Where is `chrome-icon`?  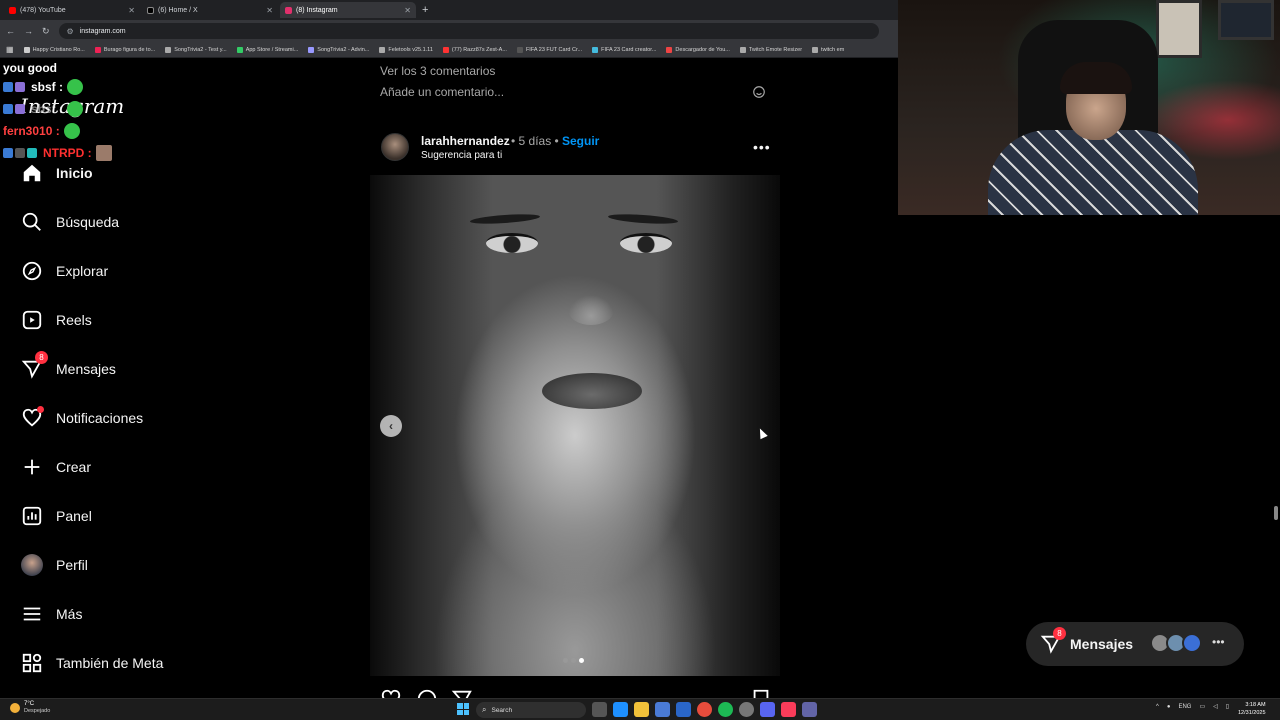 chrome-icon is located at coordinates (704, 709).